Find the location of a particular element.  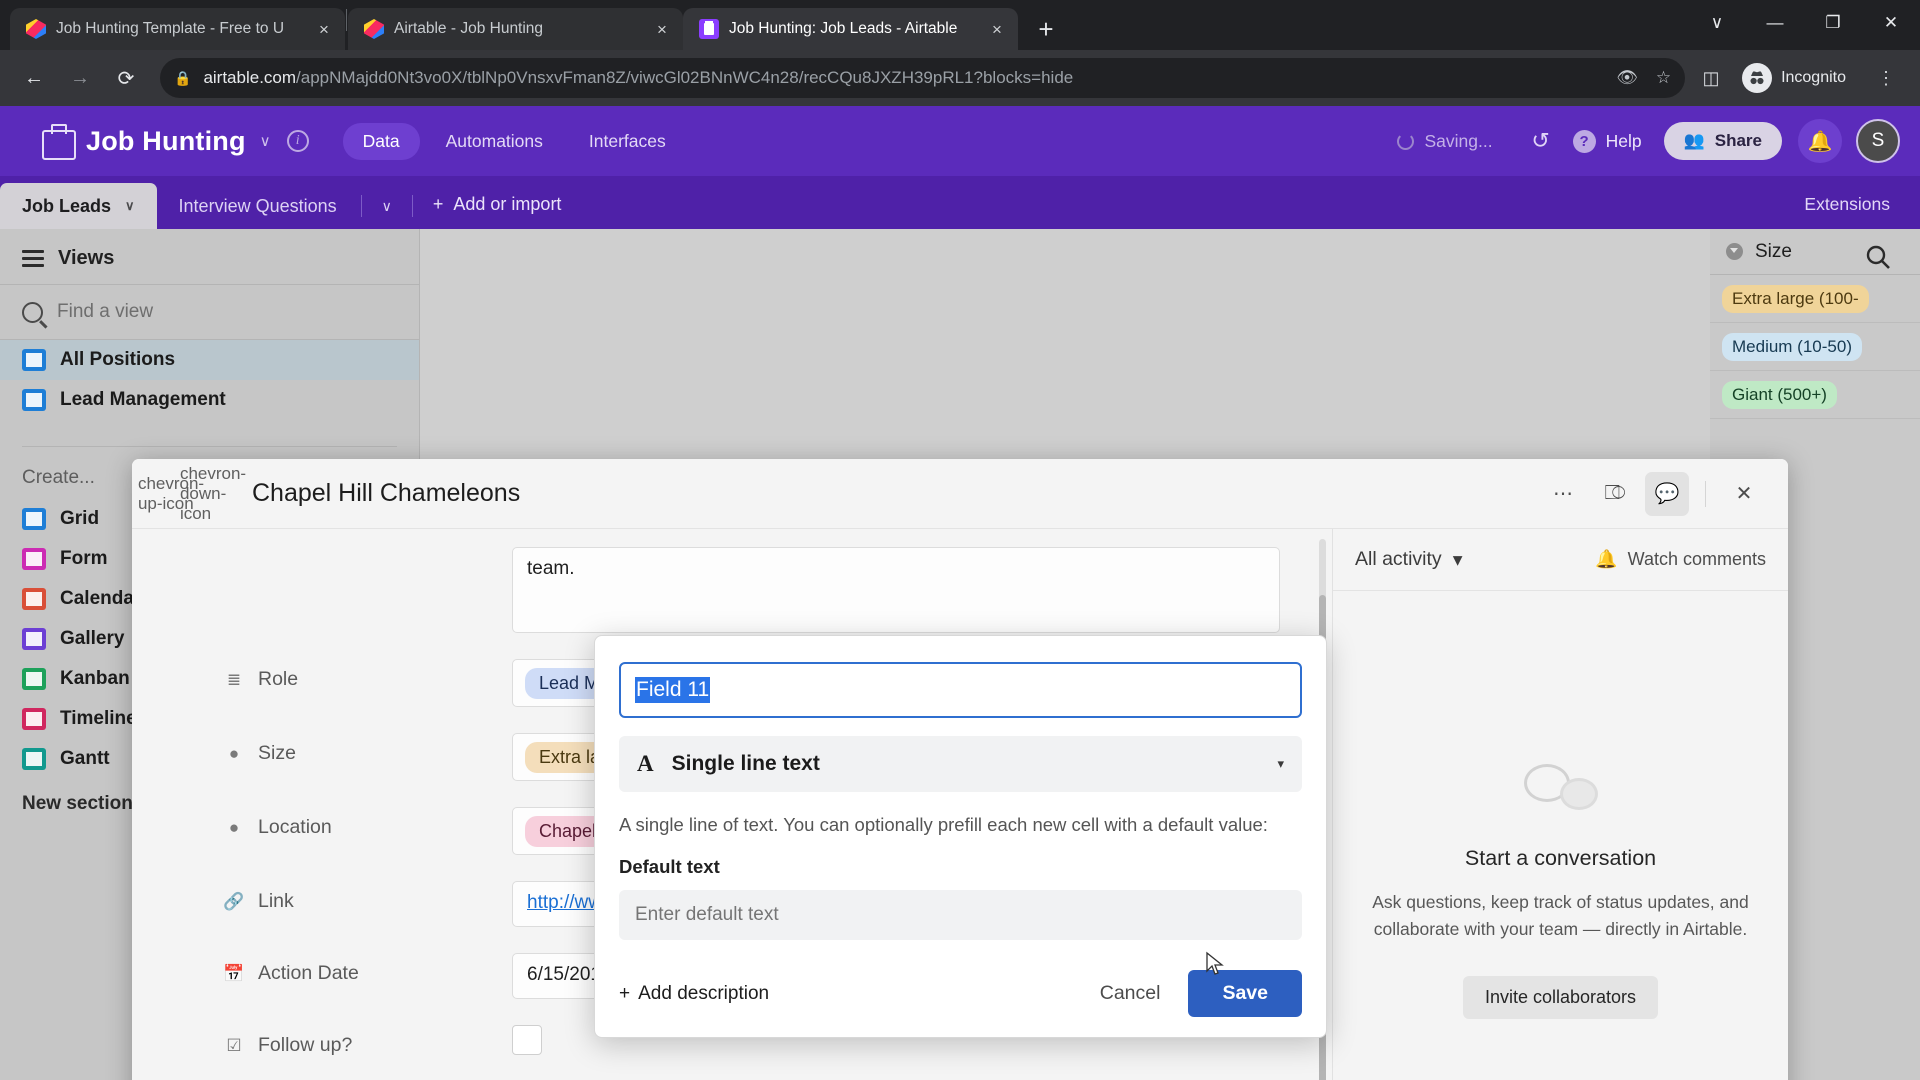

field-name-input: Field 11 is located at coordinates (960, 690).